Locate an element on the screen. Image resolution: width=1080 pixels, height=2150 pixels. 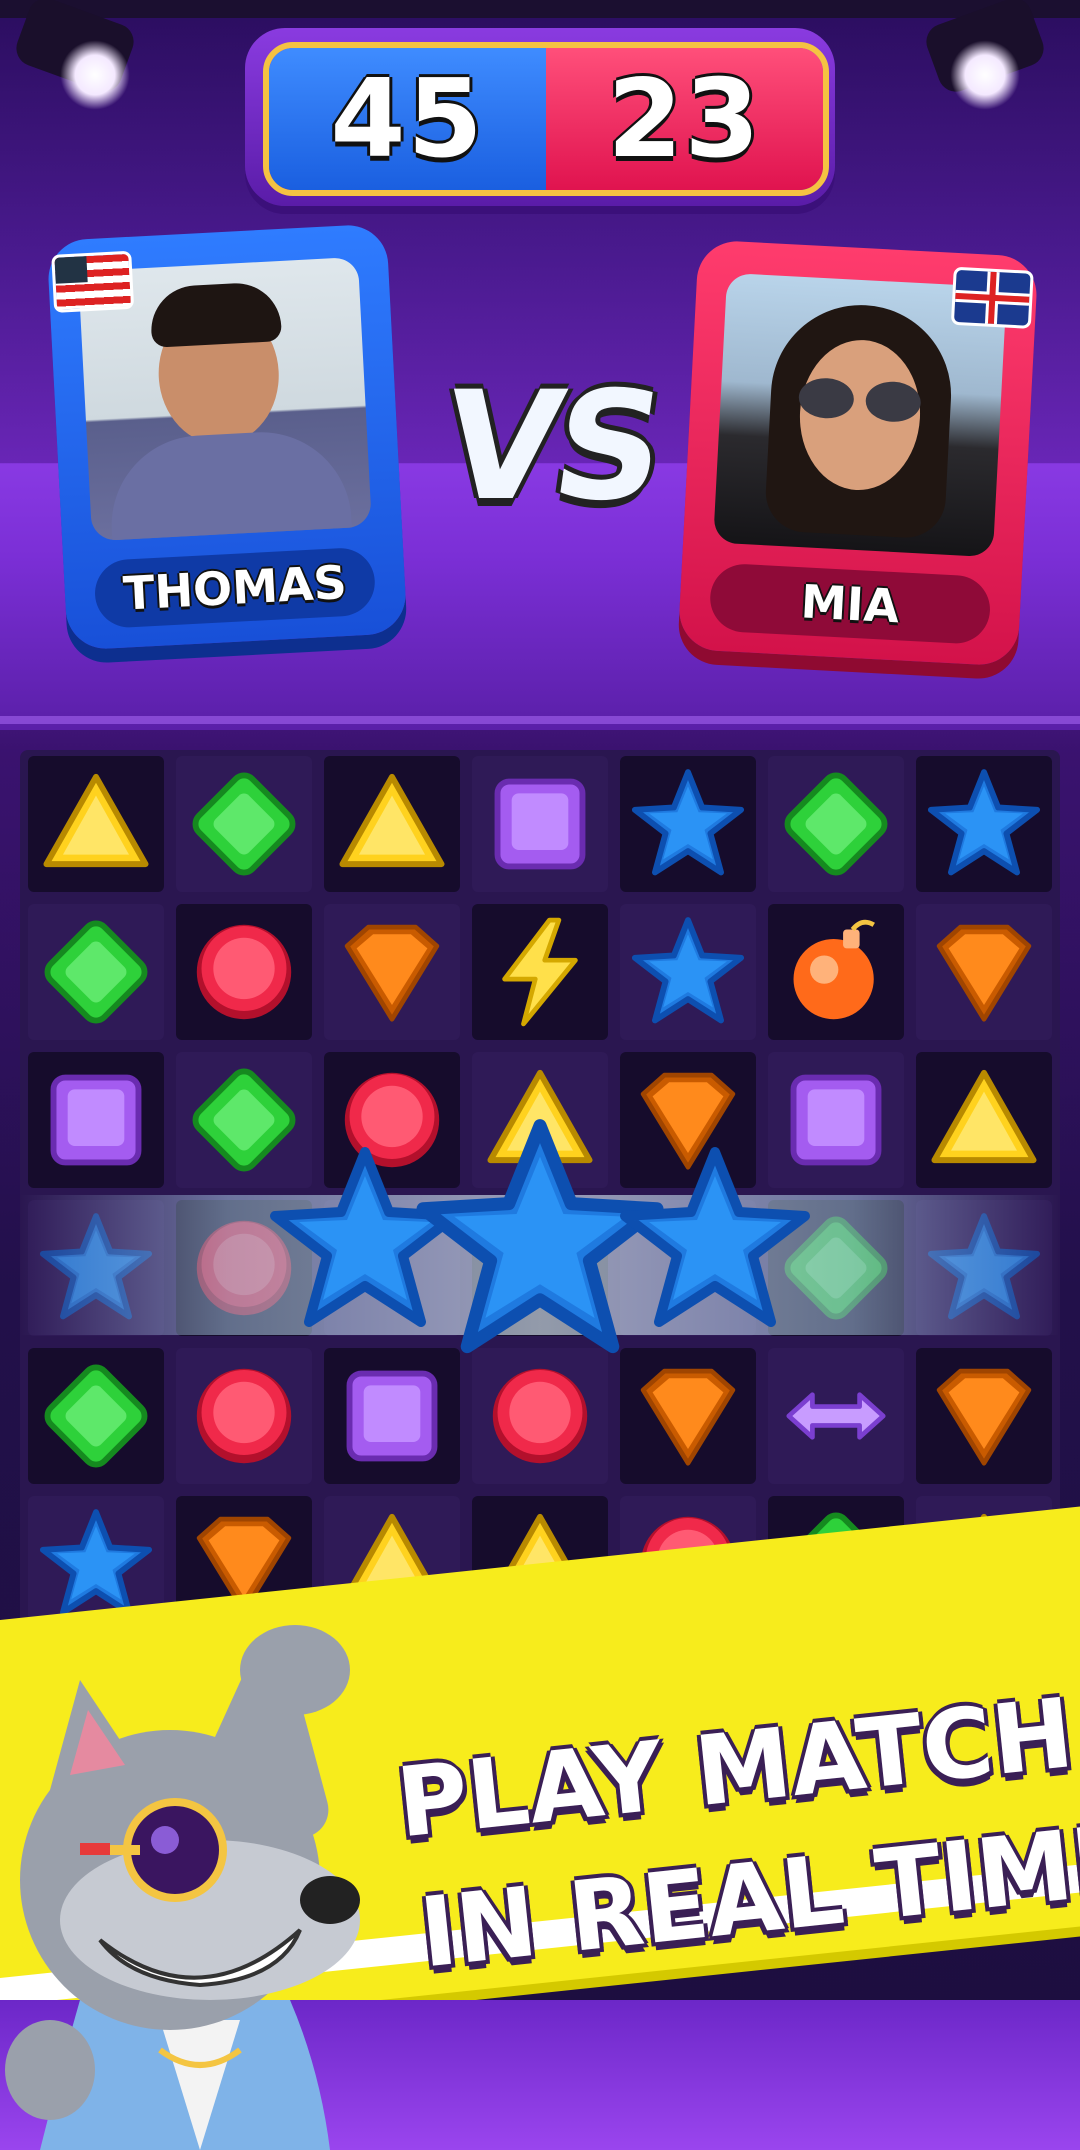
lightning-booster-icon is located at coordinates (540, 972).